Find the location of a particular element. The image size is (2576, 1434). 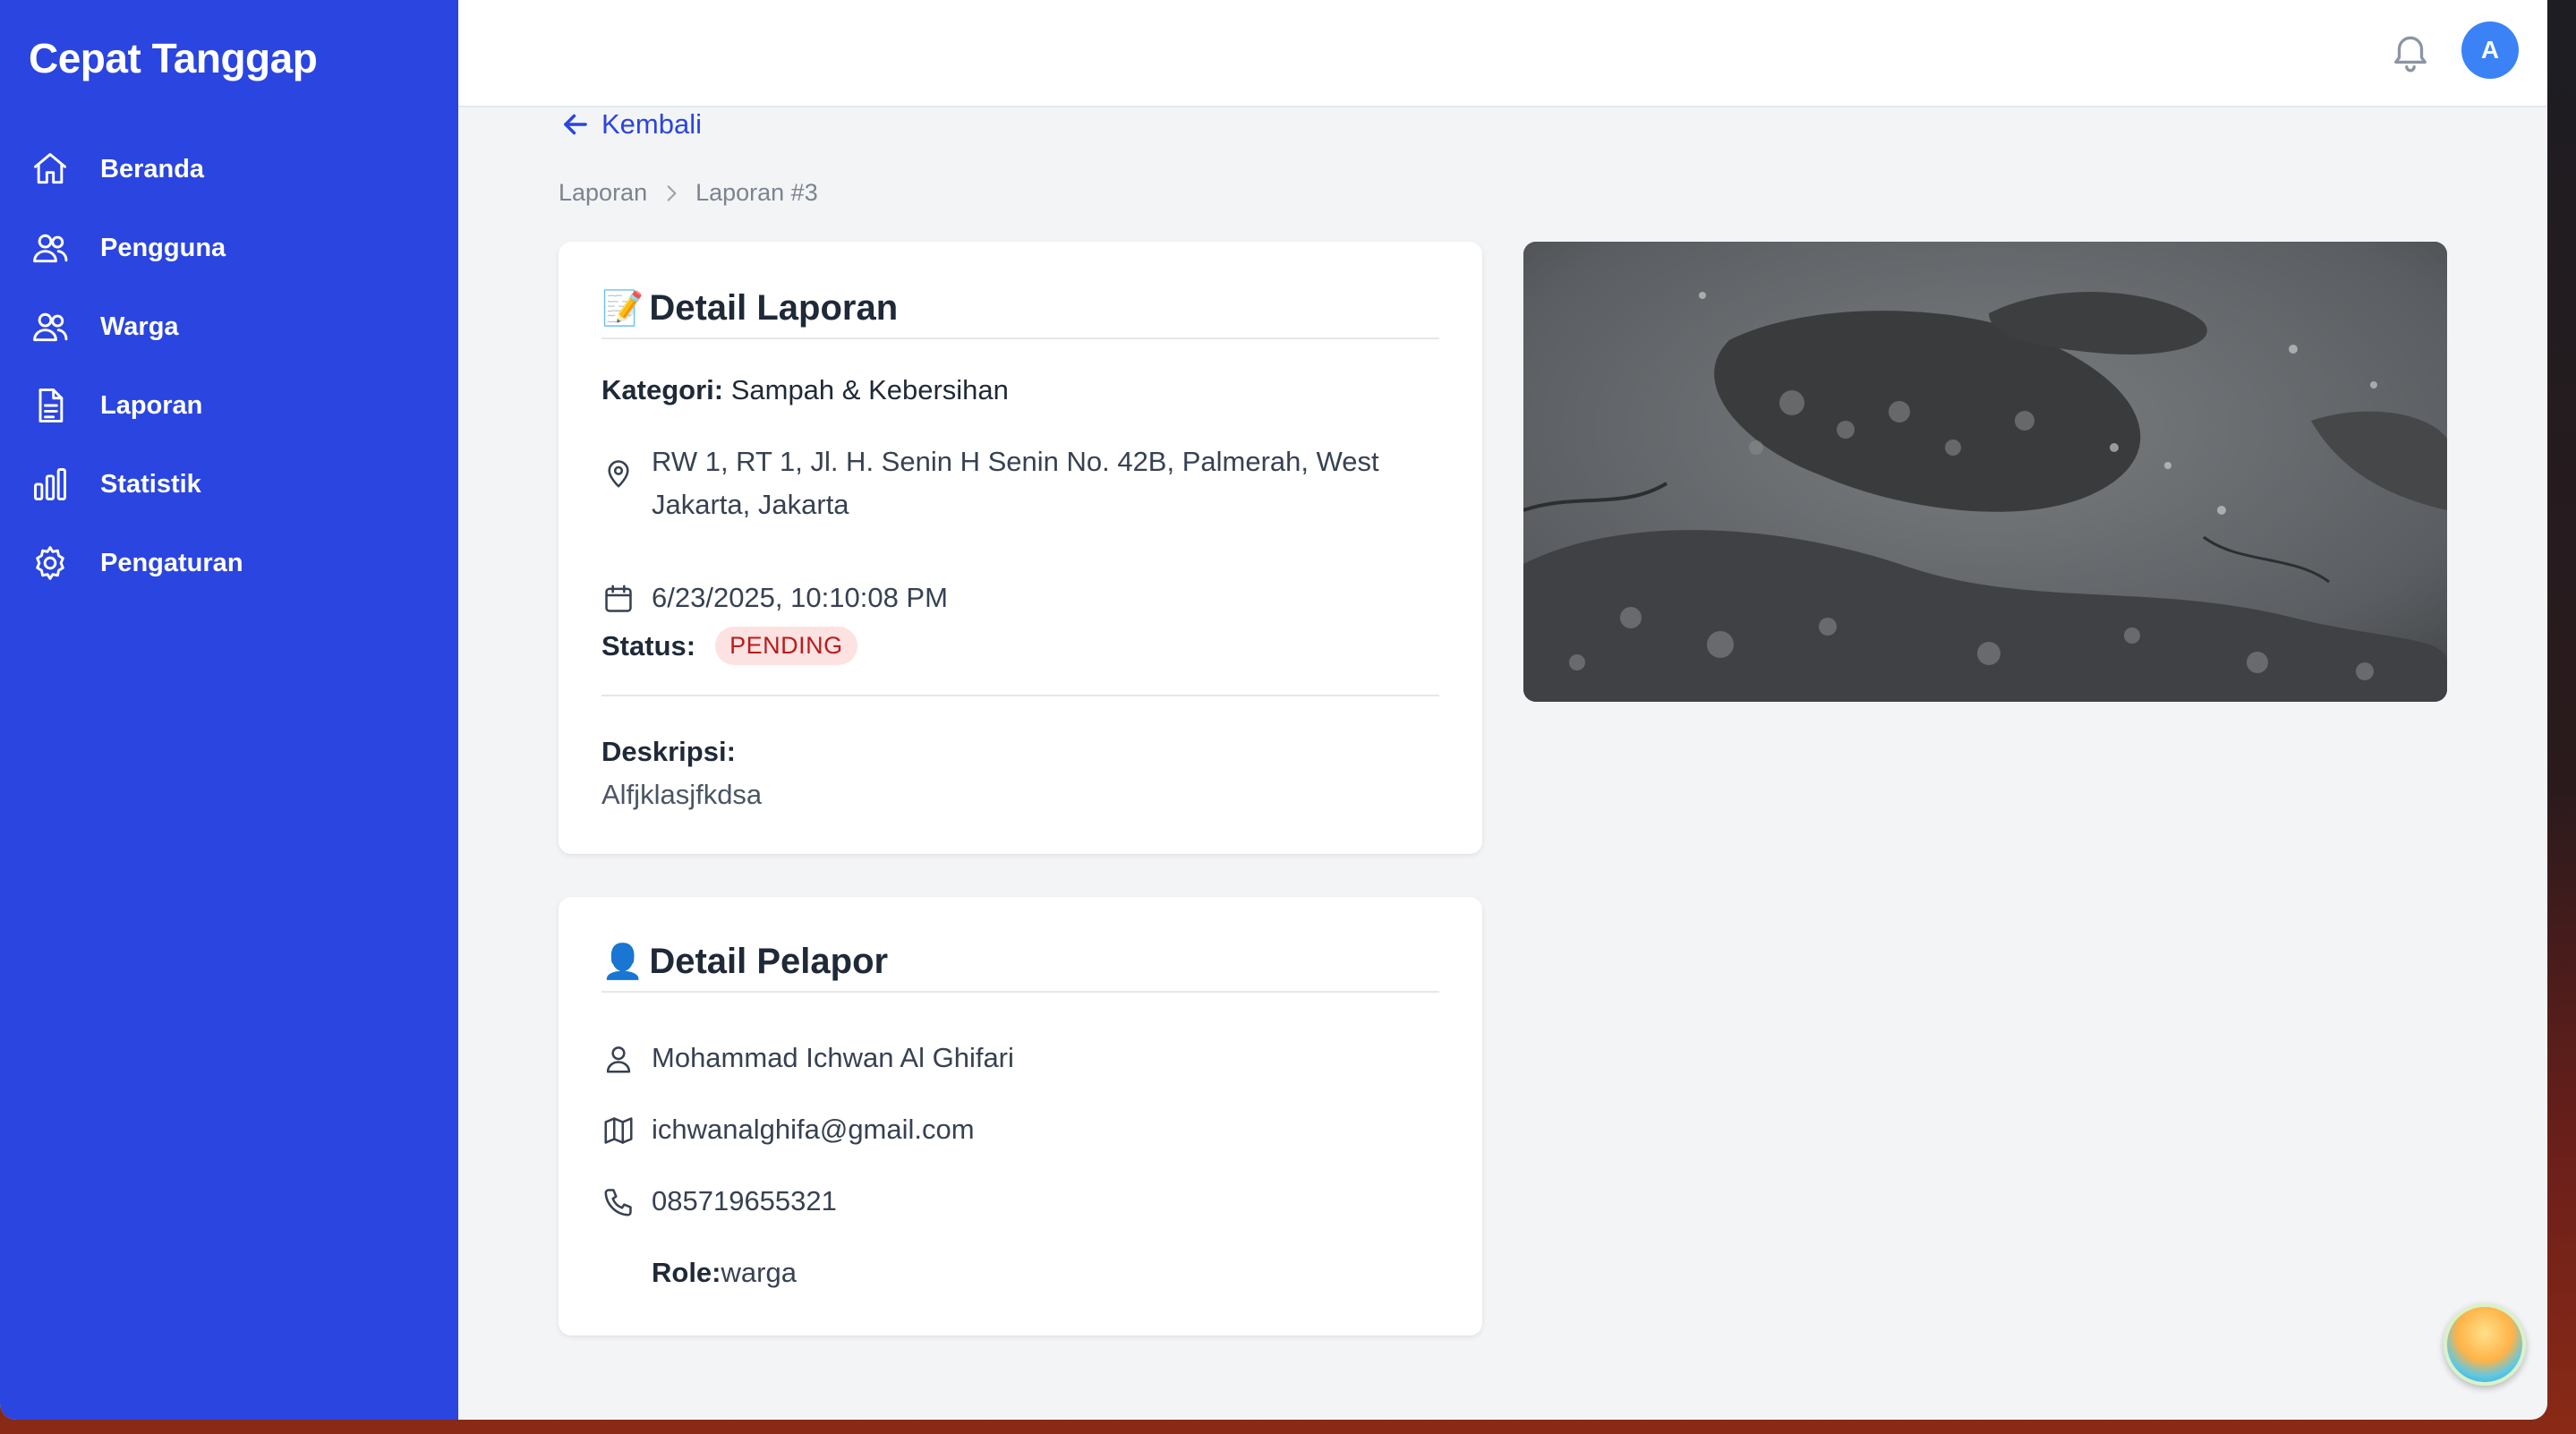

reporter-name: Mohammad Ichwan Al Ghifari is located at coordinates (833, 1057).